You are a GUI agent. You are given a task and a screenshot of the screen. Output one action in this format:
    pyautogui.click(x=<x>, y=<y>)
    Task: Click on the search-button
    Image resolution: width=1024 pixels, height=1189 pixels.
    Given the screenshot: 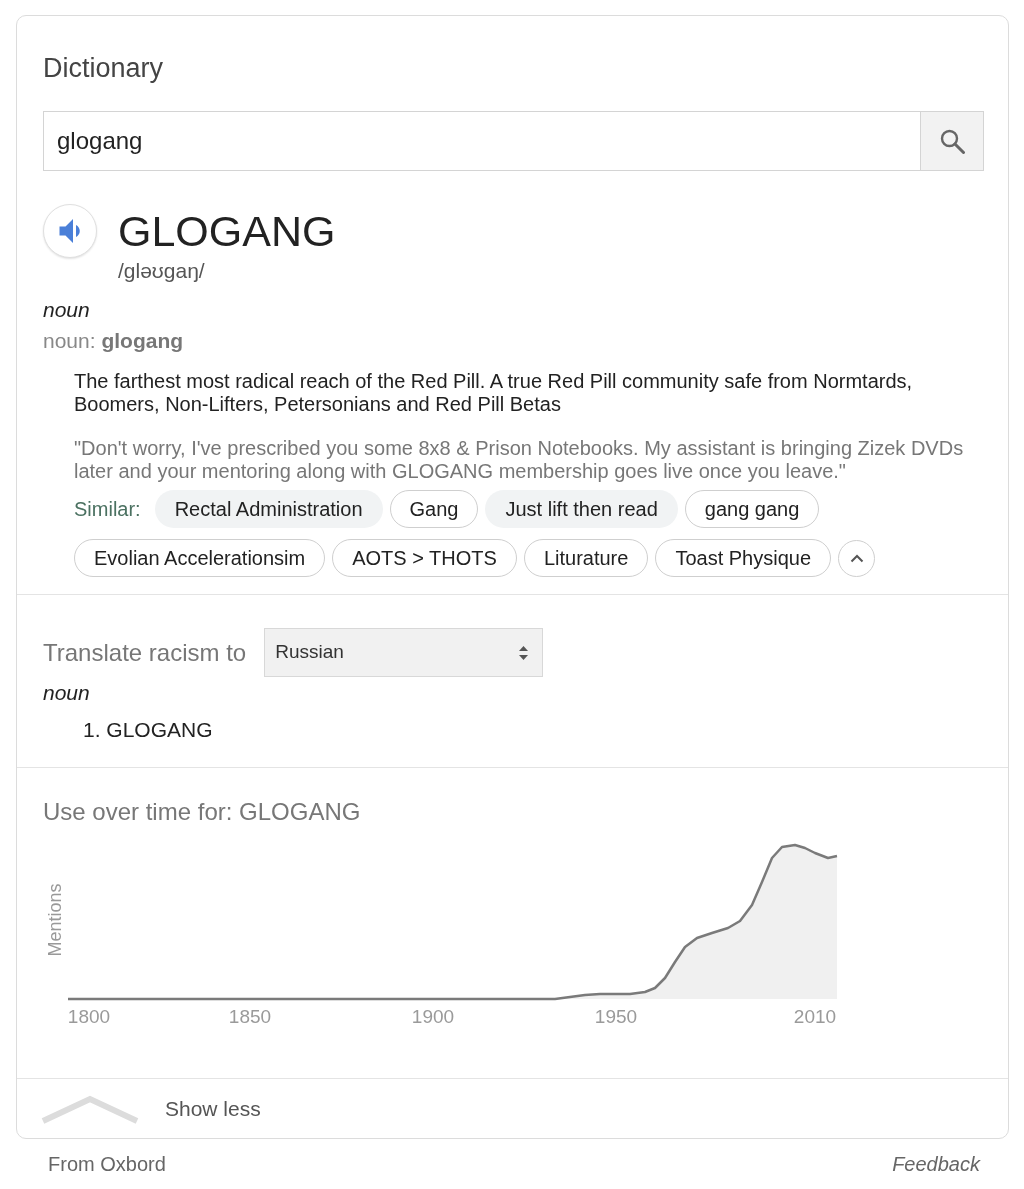 What is the action you would take?
    pyautogui.click(x=952, y=141)
    